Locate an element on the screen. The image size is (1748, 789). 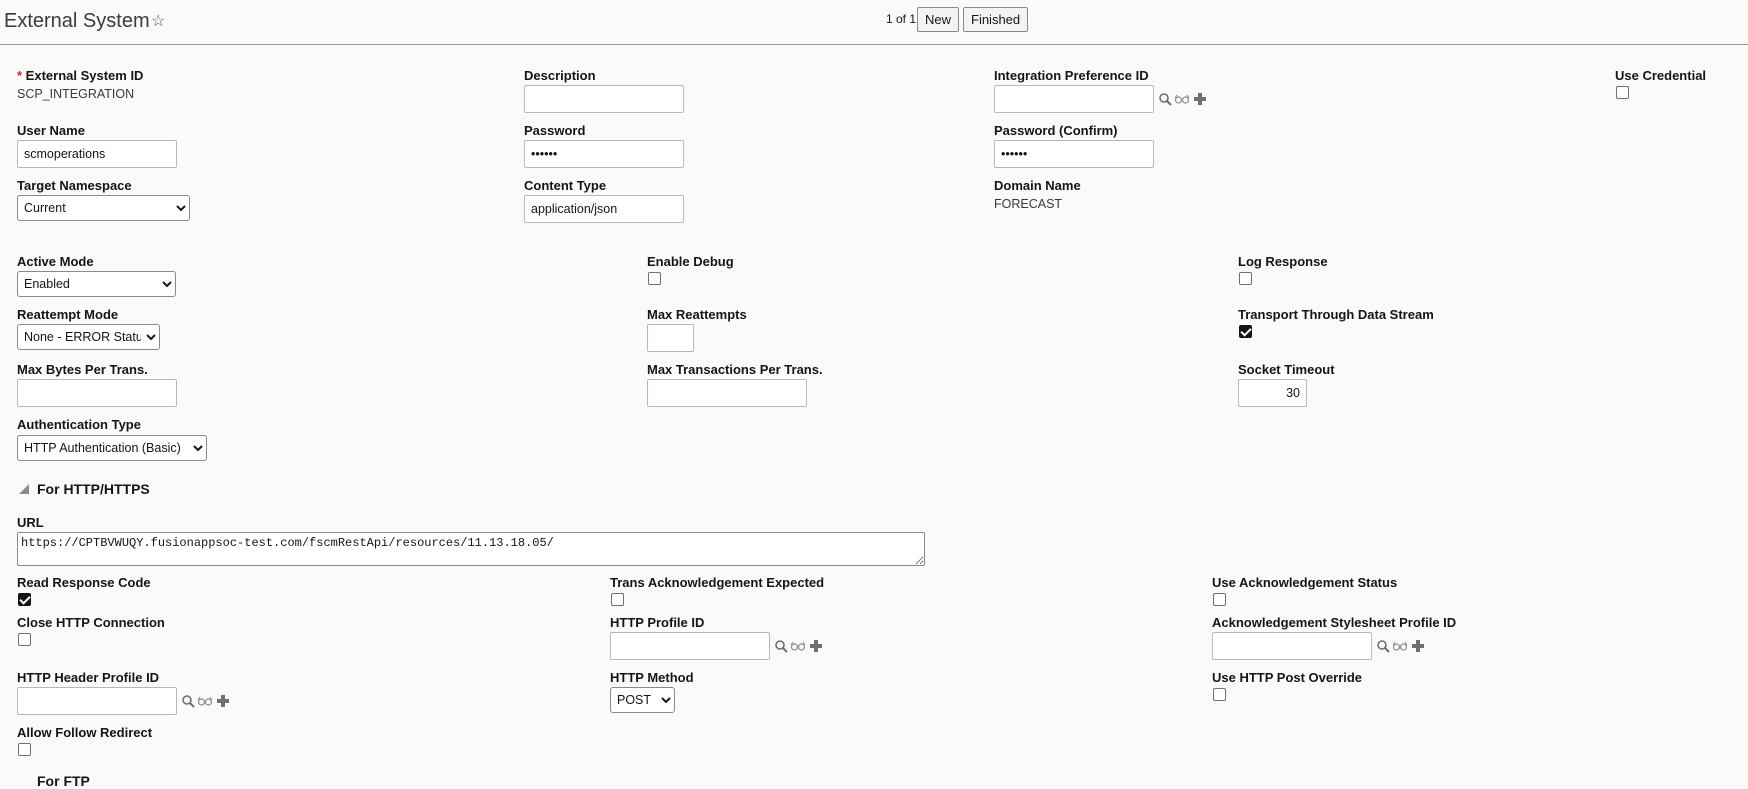
http-header-profile-id-input is located at coordinates (97, 701).